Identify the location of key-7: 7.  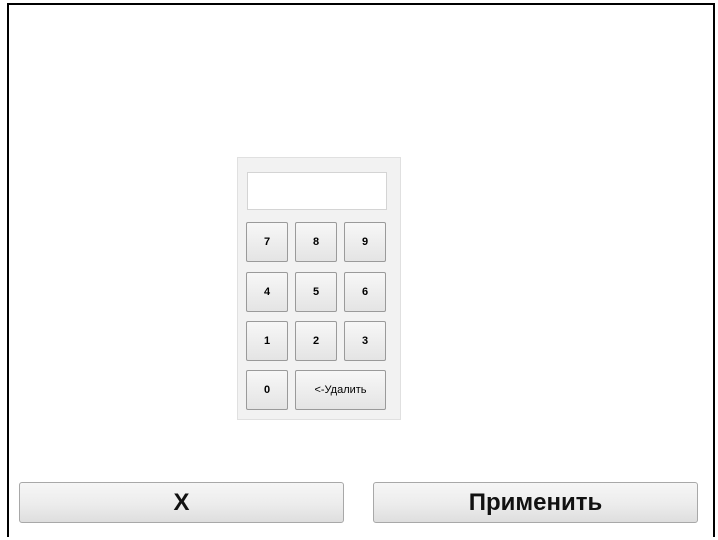
(267, 242).